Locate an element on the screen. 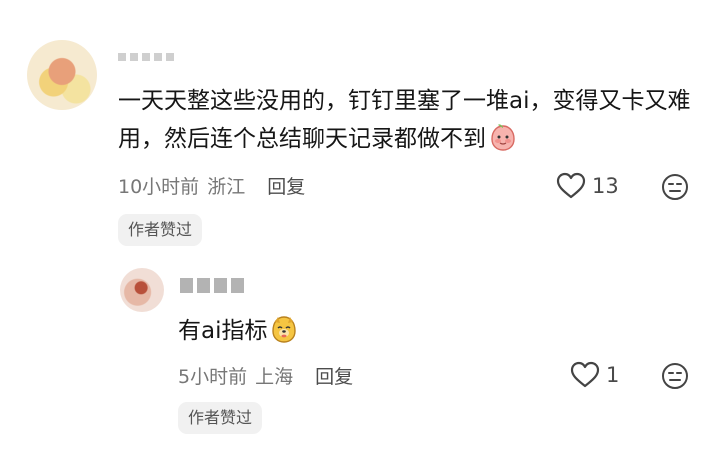 This screenshot has width=719, height=460. reply-meta: 5小时前 上海 回复 is located at coordinates (265, 375).